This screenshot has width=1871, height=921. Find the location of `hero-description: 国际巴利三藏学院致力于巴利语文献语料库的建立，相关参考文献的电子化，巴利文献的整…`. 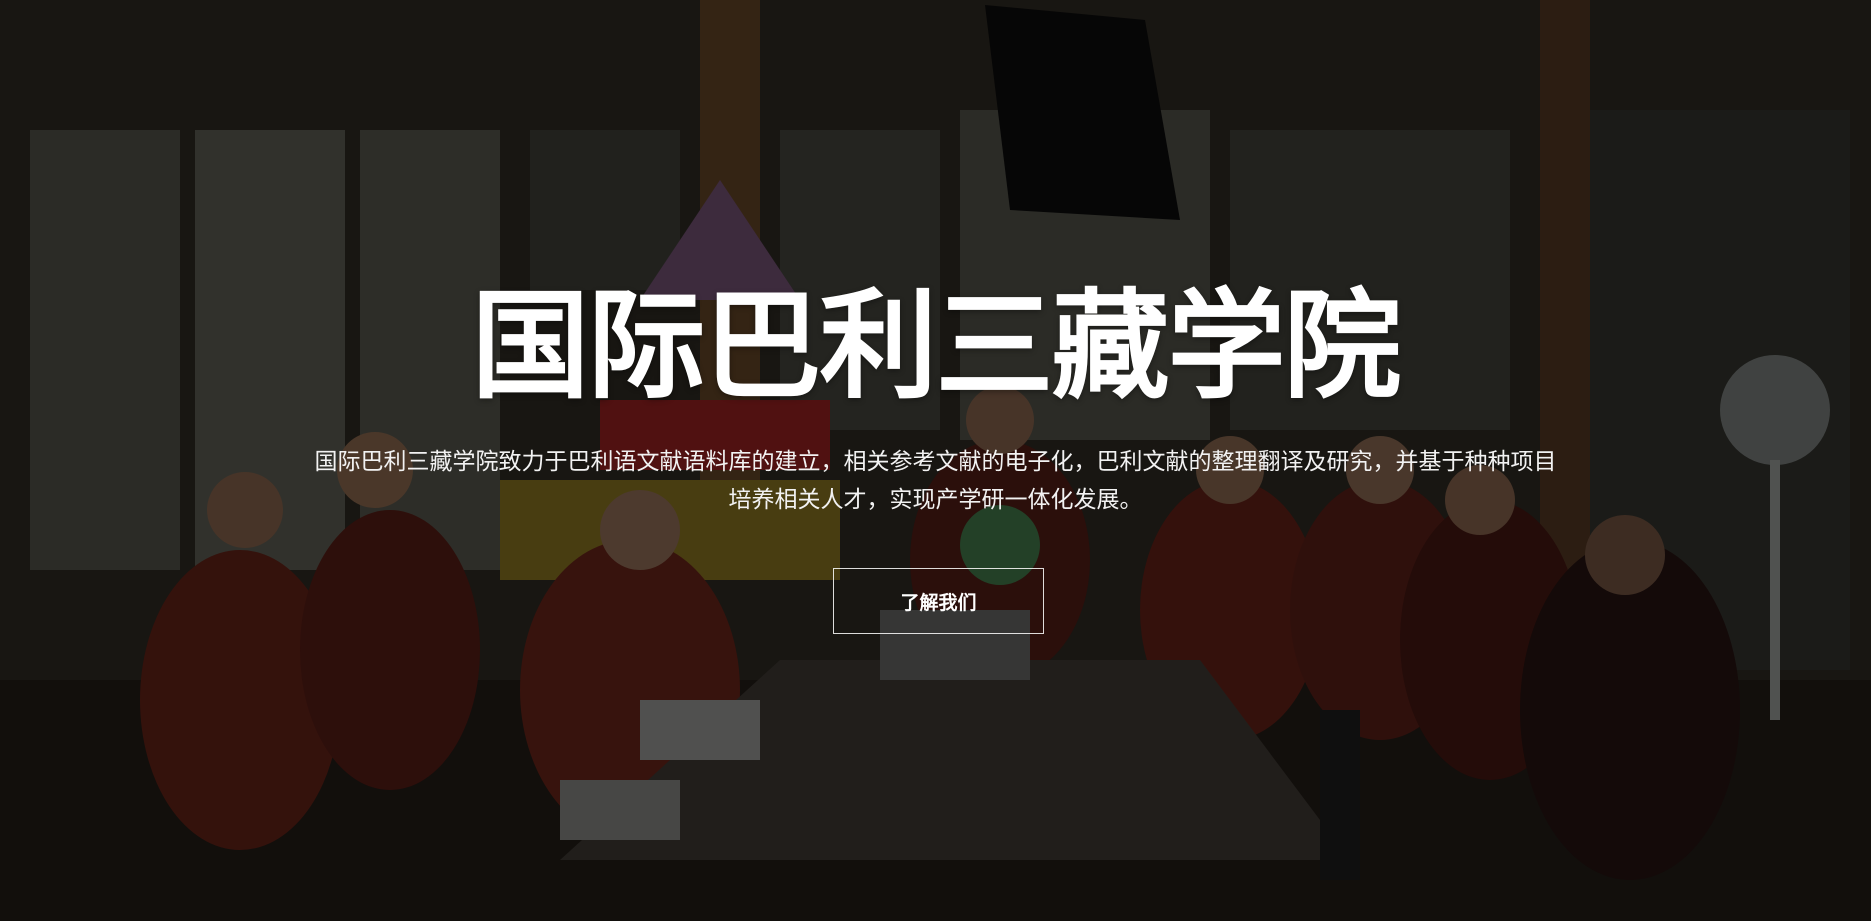

hero-description: 国际巴利三藏学院致力于巴利语文献语料库的建立，相关参考文献的电子化，巴利文献的整… is located at coordinates (935, 481).